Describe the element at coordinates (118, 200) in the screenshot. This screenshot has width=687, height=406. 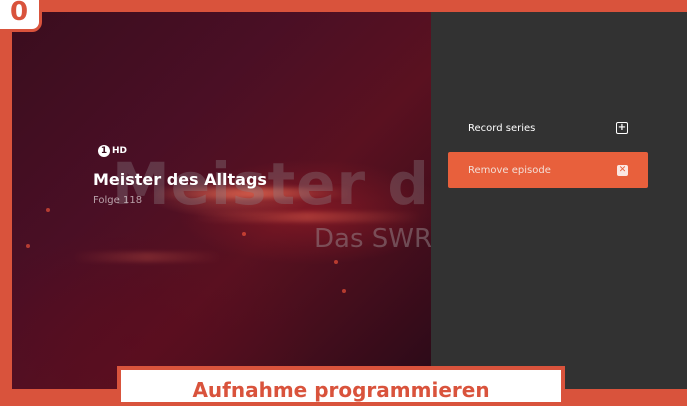
I see `episode-label: Folge 118` at that location.